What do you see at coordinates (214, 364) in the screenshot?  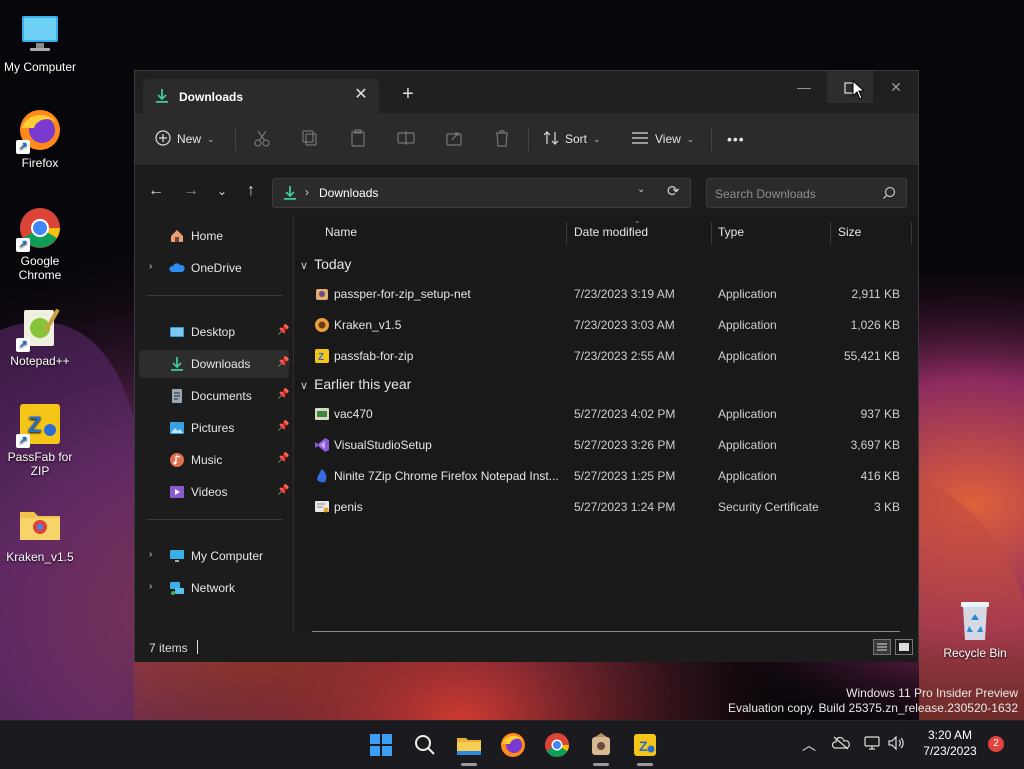 I see `sidebar-item-downloads: Downloads 📌` at bounding box center [214, 364].